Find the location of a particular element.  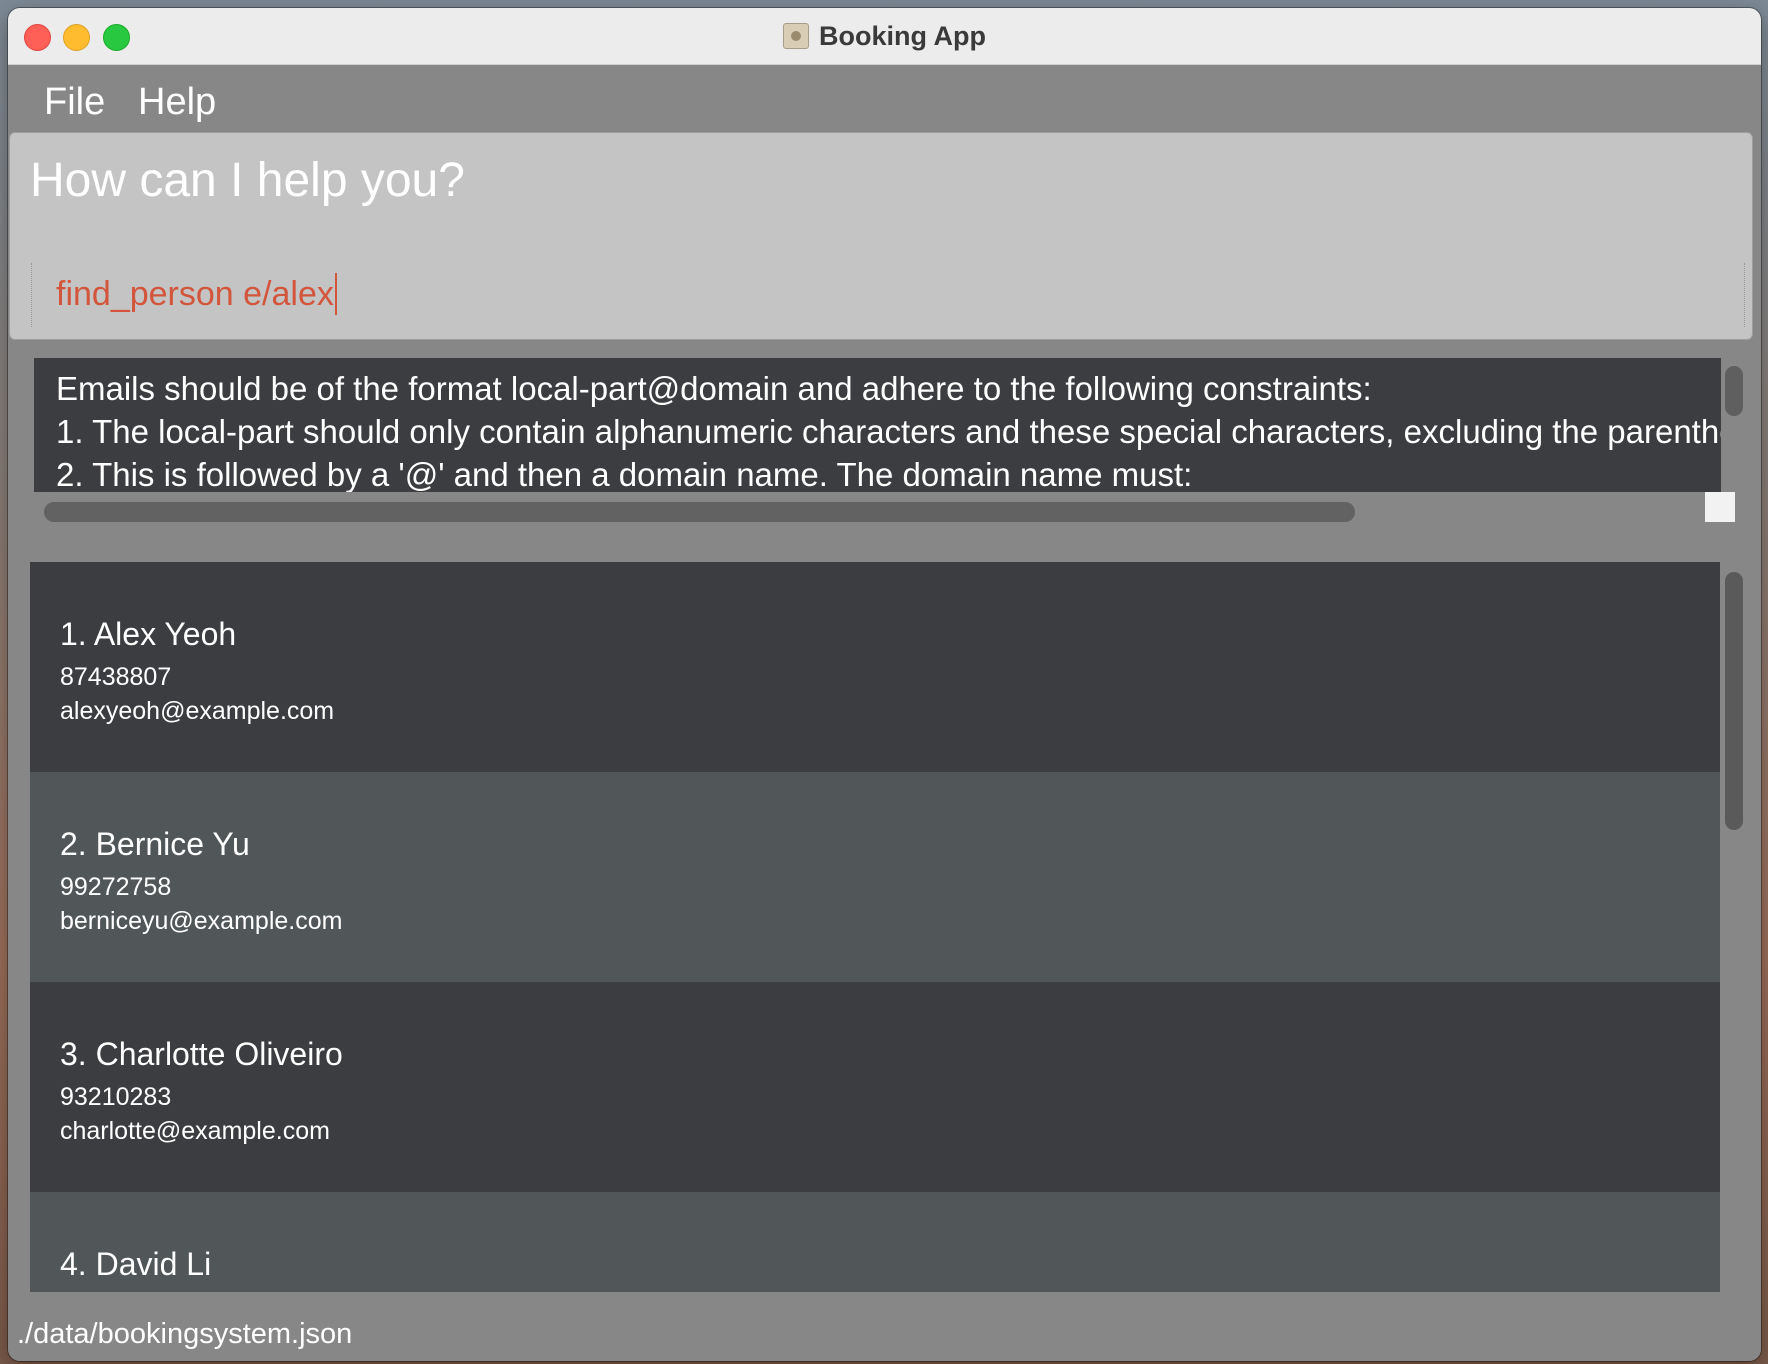

menu-bar: File Help is located at coordinates (884, 102).